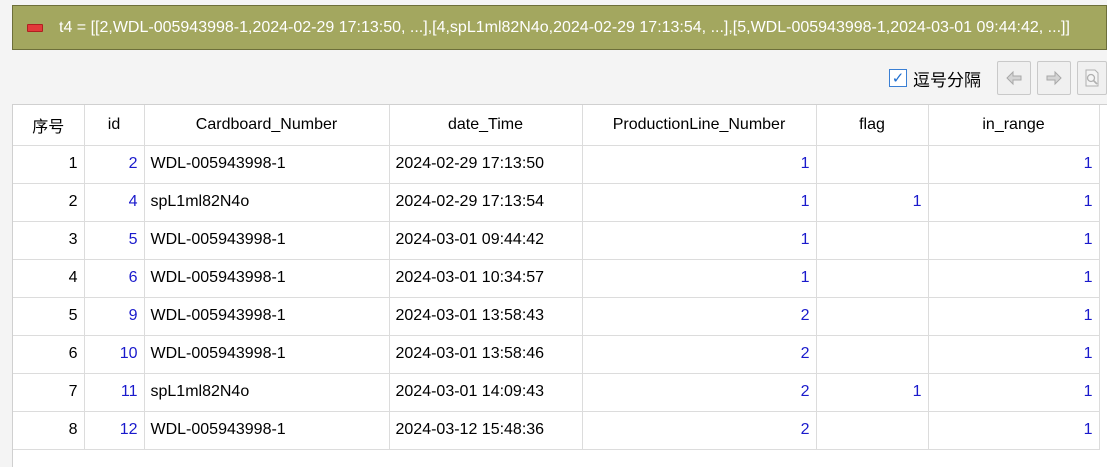 The image size is (1107, 467). What do you see at coordinates (35, 27) in the screenshot?
I see `collapse-icon` at bounding box center [35, 27].